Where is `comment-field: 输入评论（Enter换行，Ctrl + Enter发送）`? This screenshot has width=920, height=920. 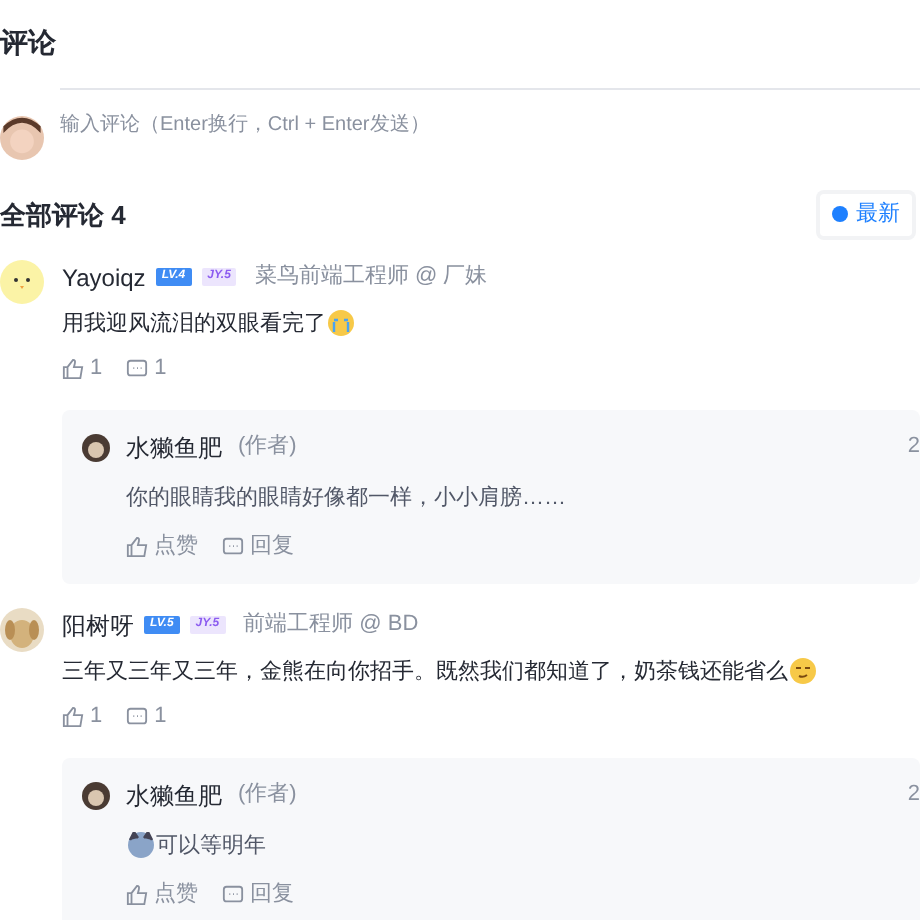
comment-field: 输入评论（Enter换行，Ctrl + Enter发送） is located at coordinates (490, 133).